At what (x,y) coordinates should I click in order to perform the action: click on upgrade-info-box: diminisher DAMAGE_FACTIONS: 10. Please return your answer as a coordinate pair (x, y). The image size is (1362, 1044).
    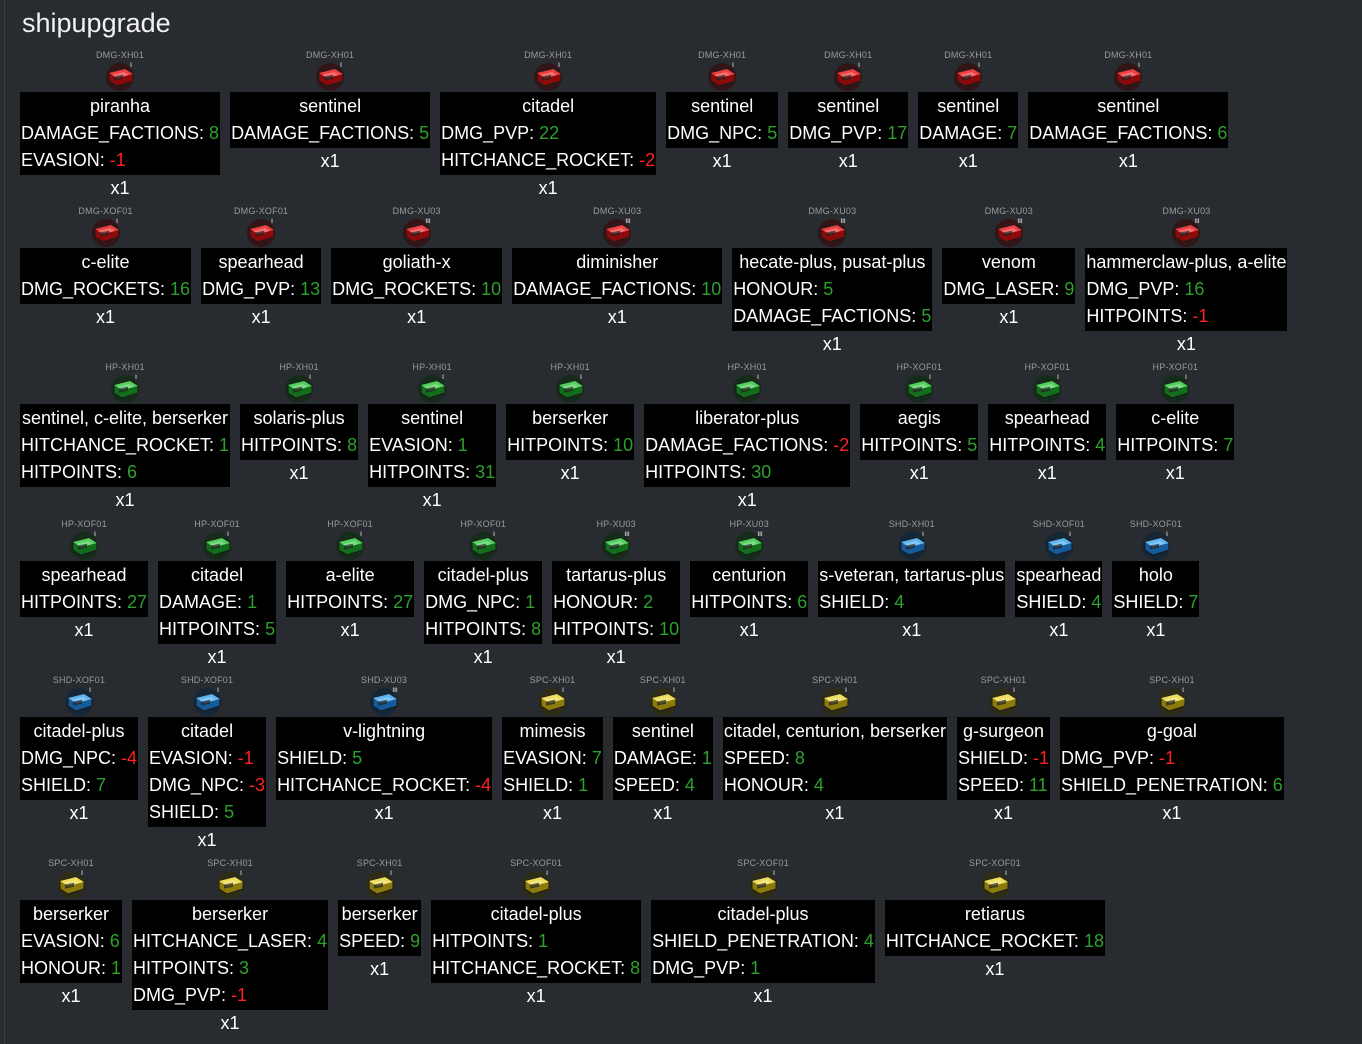
    Looking at the image, I should click on (617, 276).